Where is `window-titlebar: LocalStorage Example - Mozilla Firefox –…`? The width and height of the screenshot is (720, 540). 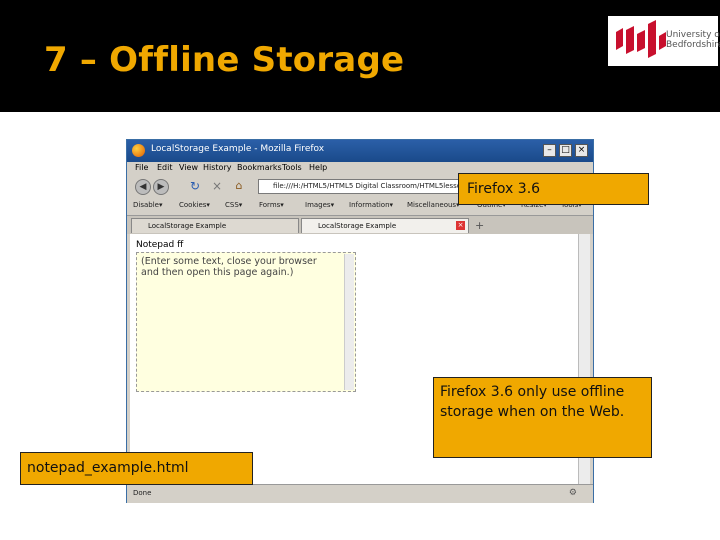 window-titlebar: LocalStorage Example - Mozilla Firefox –… is located at coordinates (360, 151).